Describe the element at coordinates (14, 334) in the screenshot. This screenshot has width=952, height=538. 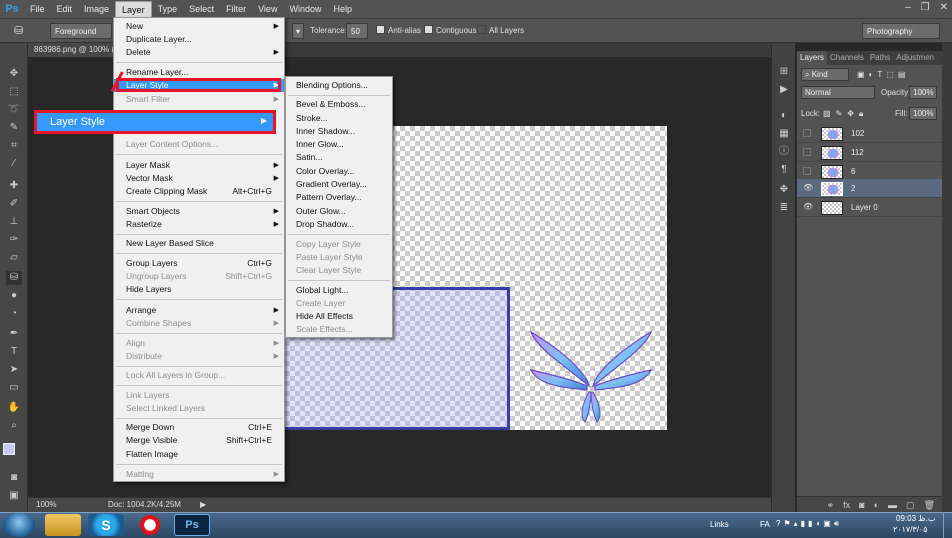
I see `pen-tool-icon: ✒` at that location.